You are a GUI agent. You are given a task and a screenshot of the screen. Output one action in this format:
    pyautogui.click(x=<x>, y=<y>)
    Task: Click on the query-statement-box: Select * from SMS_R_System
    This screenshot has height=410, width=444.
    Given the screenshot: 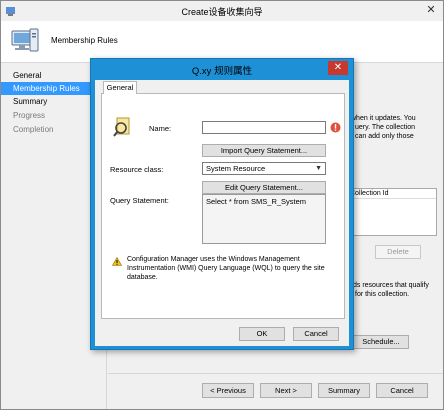 What is the action you would take?
    pyautogui.click(x=264, y=219)
    